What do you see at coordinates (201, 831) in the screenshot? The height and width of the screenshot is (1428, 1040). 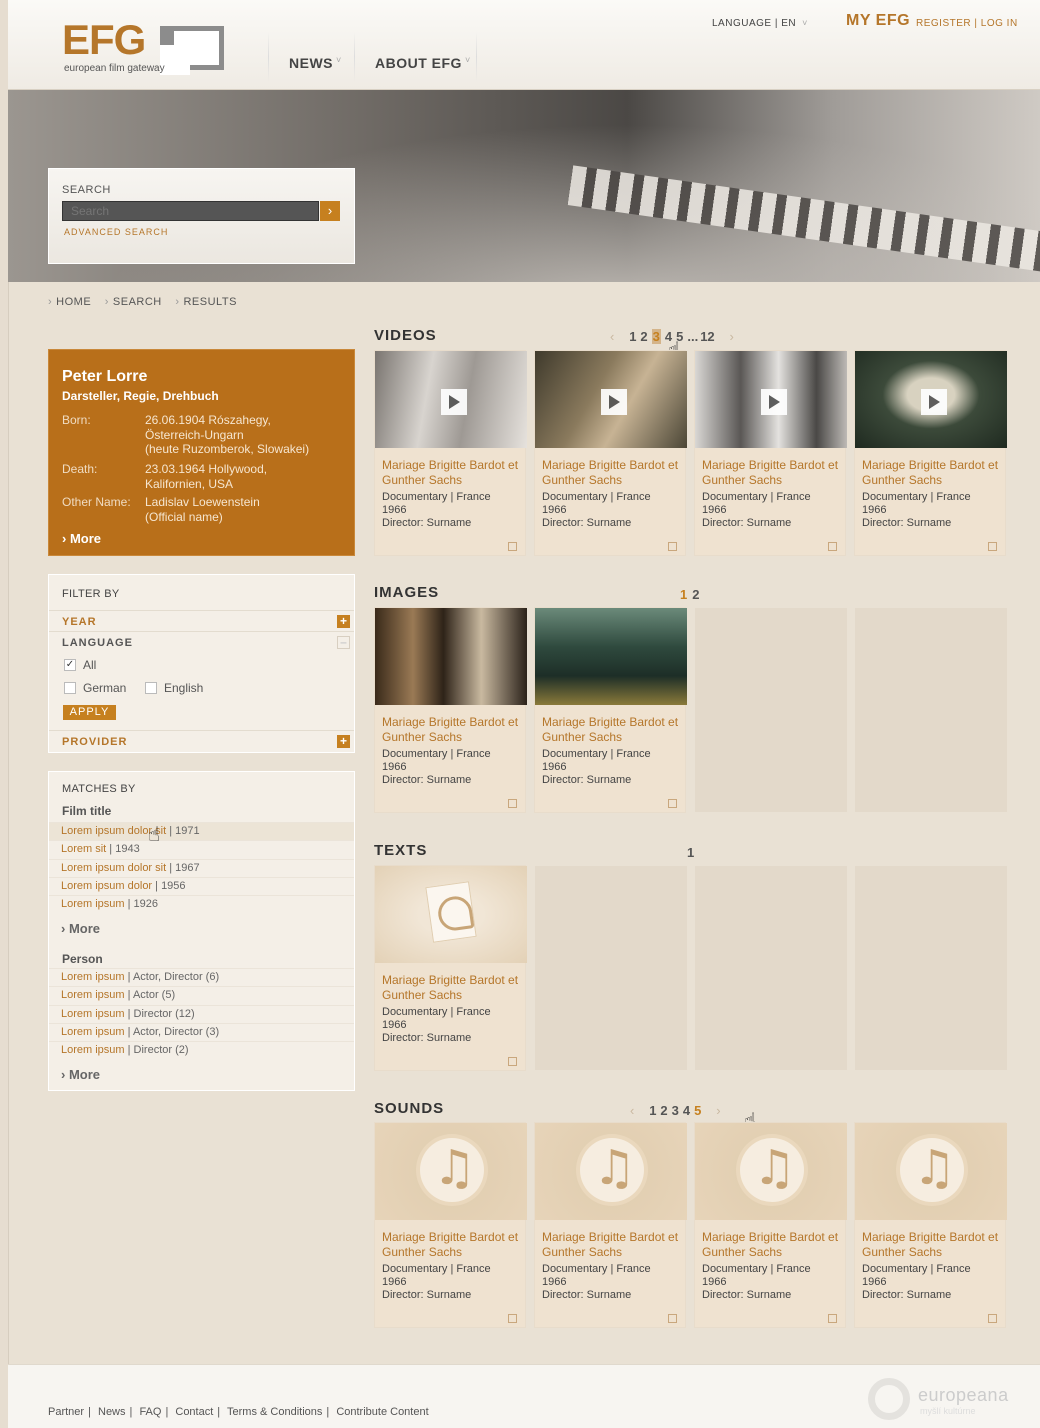 I see `film-match-row: Lorem ipsum dolor sit | 1971` at bounding box center [201, 831].